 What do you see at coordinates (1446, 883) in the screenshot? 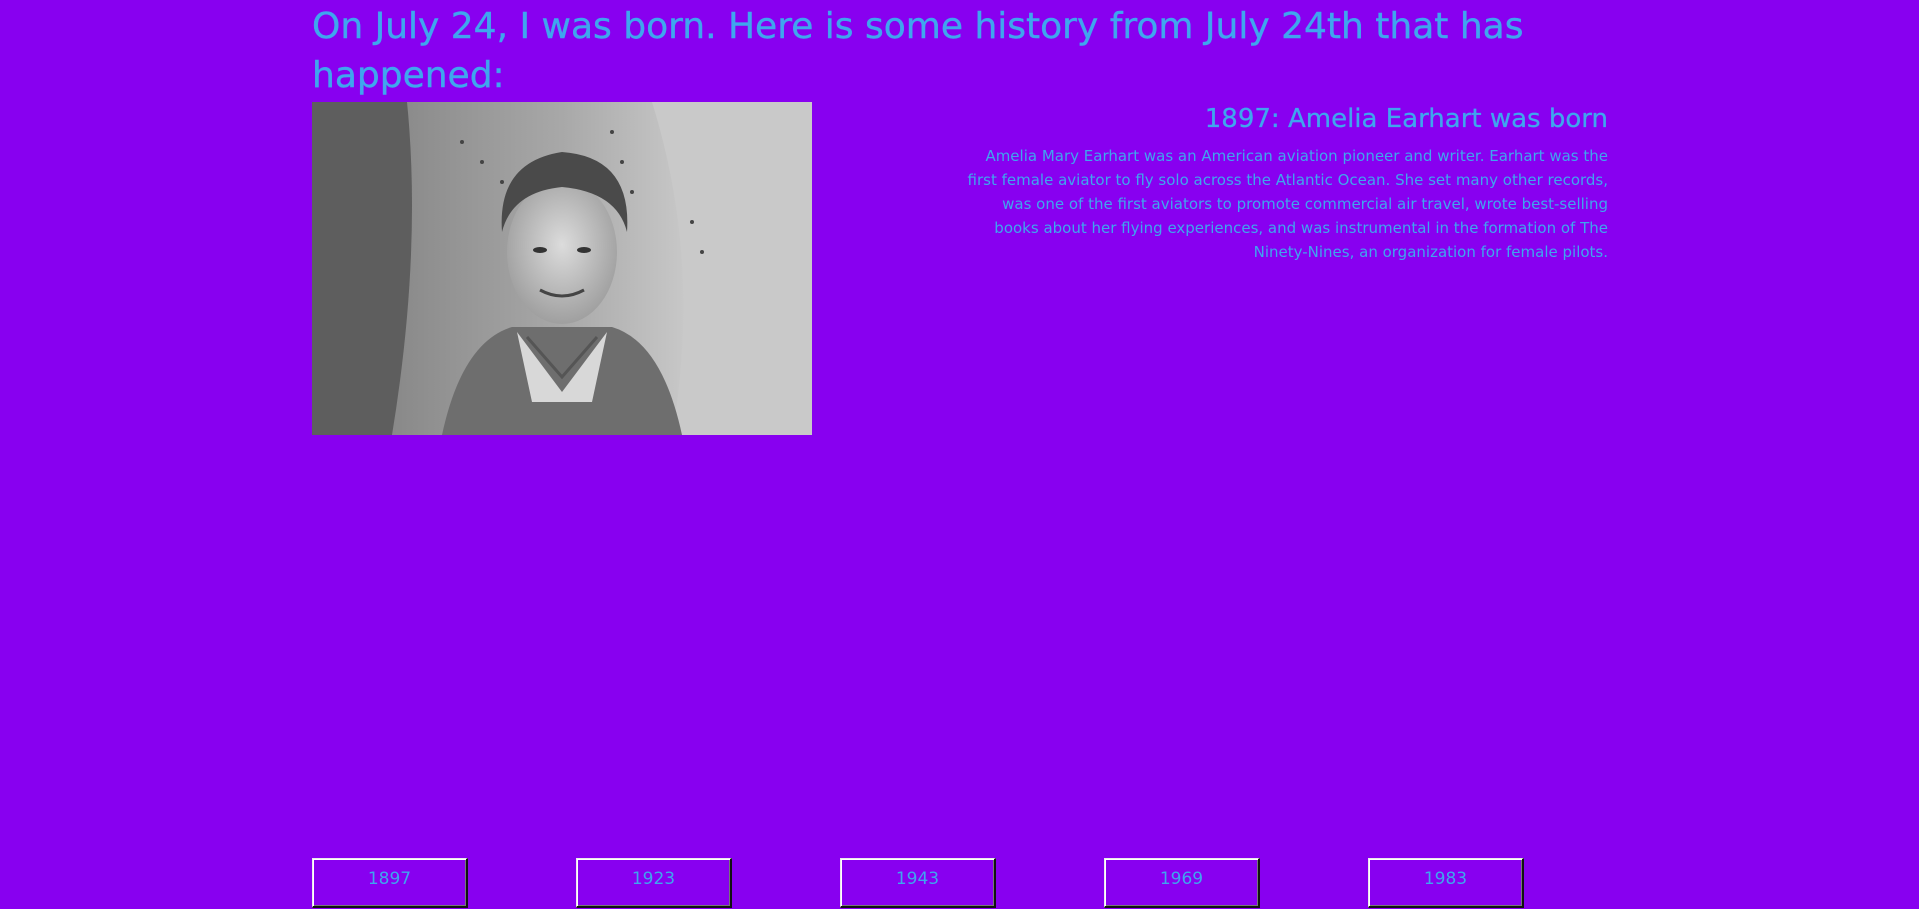
I see `year-button-1983: 1983` at bounding box center [1446, 883].